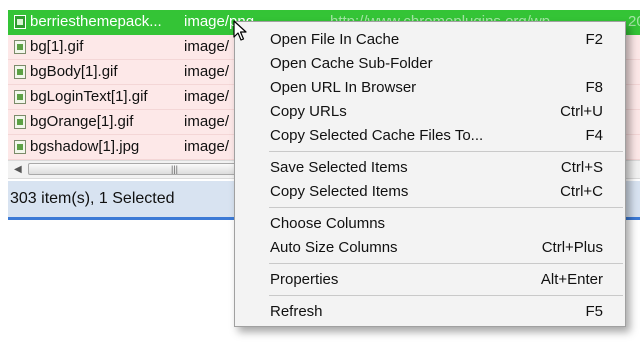 Image resolution: width=640 pixels, height=343 pixels. What do you see at coordinates (308, 111) in the screenshot?
I see `menu-item-label: Copy URLs` at bounding box center [308, 111].